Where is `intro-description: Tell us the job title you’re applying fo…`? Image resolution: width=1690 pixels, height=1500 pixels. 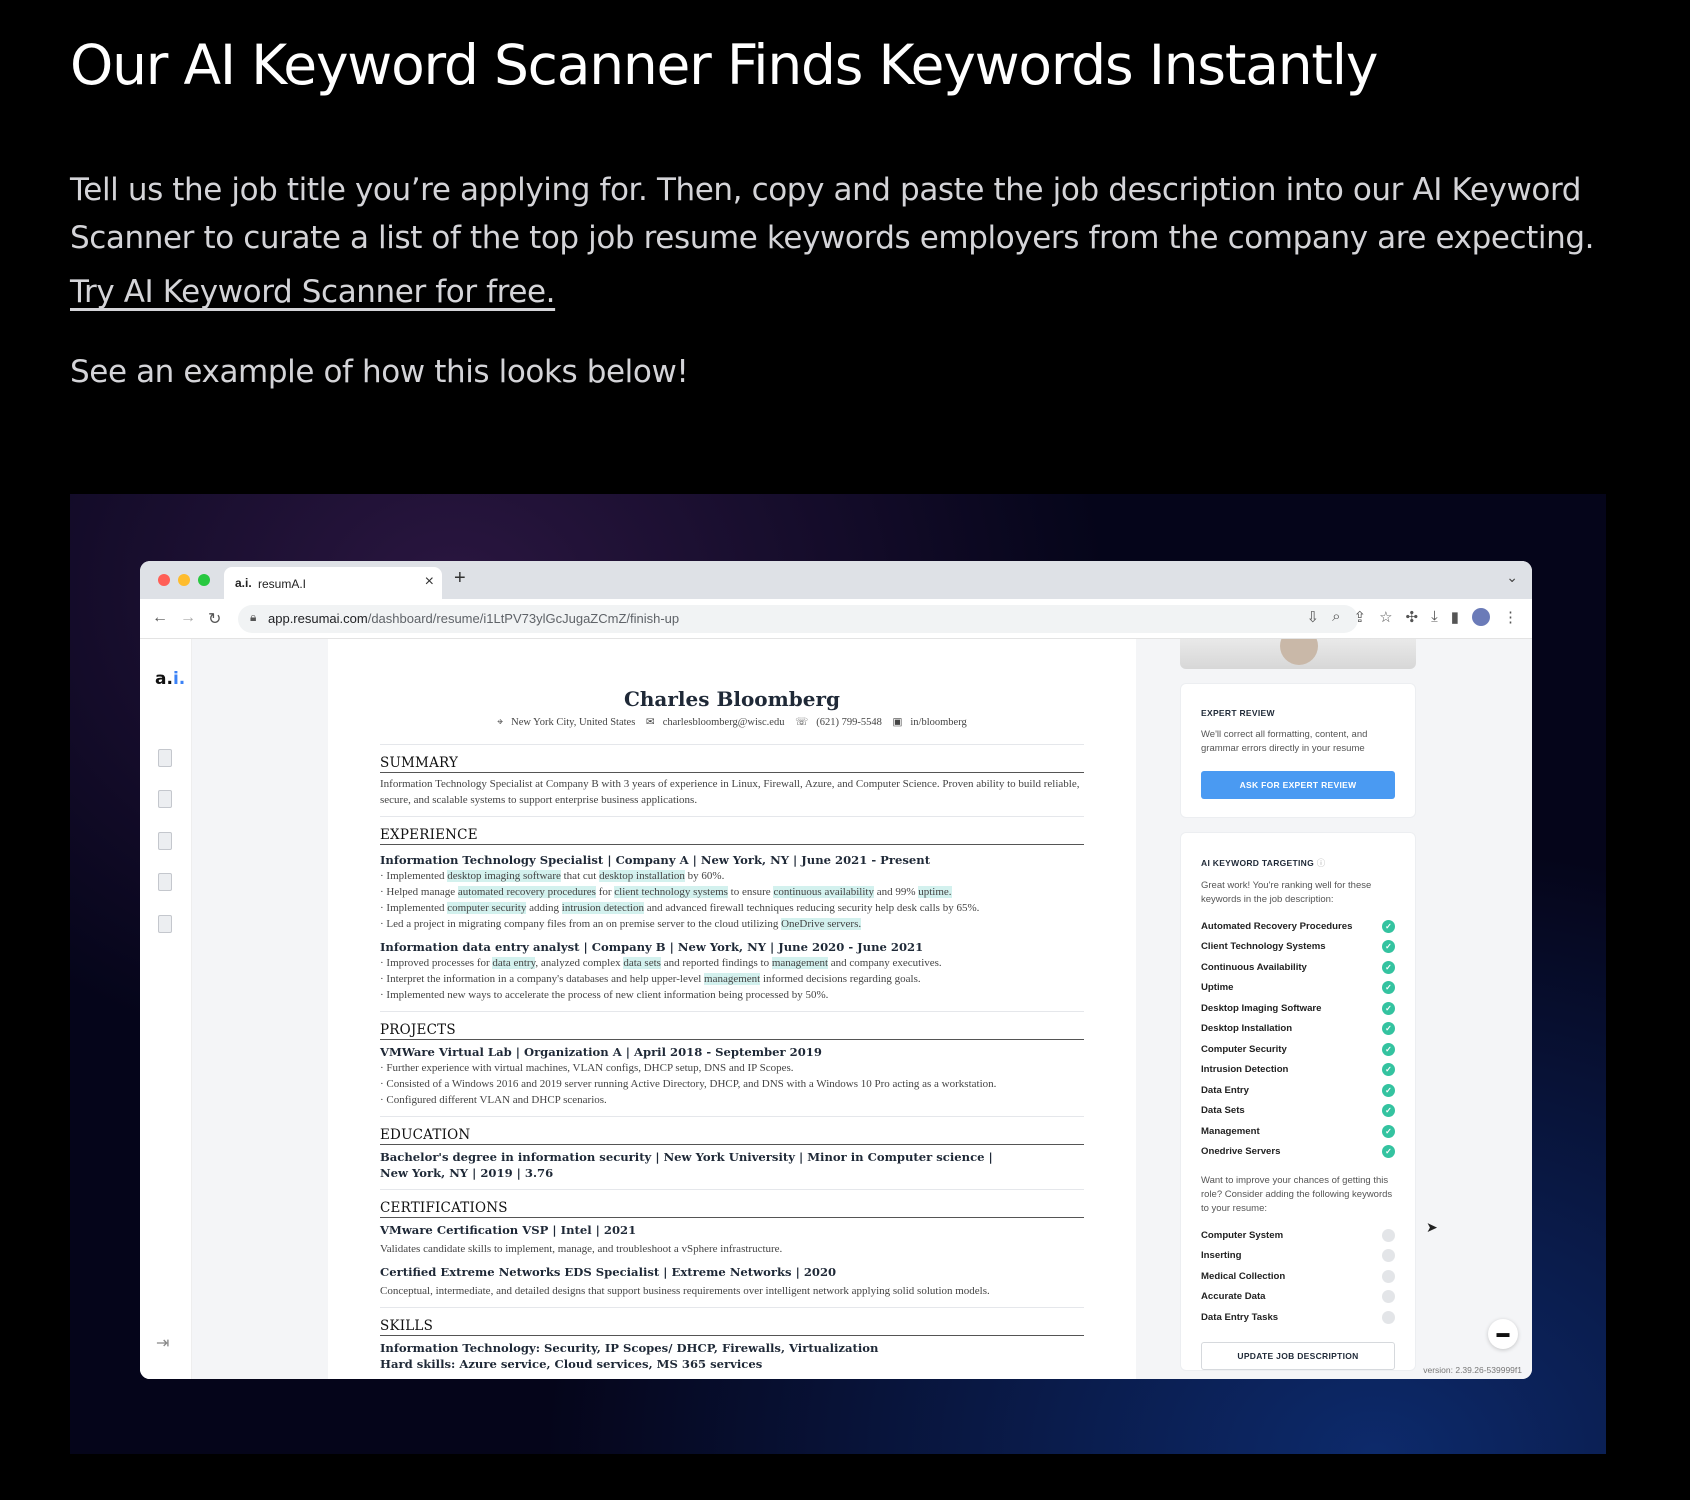 intro-description: Tell us the job title you’re applying fo… is located at coordinates (832, 214).